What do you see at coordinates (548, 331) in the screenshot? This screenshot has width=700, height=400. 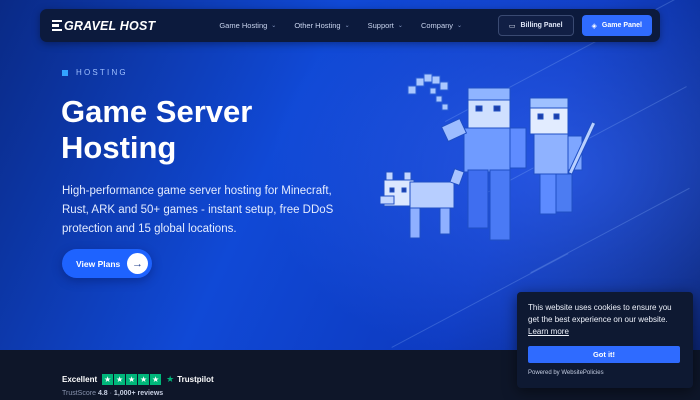 I see `learn-more-link: Learn more` at bounding box center [548, 331].